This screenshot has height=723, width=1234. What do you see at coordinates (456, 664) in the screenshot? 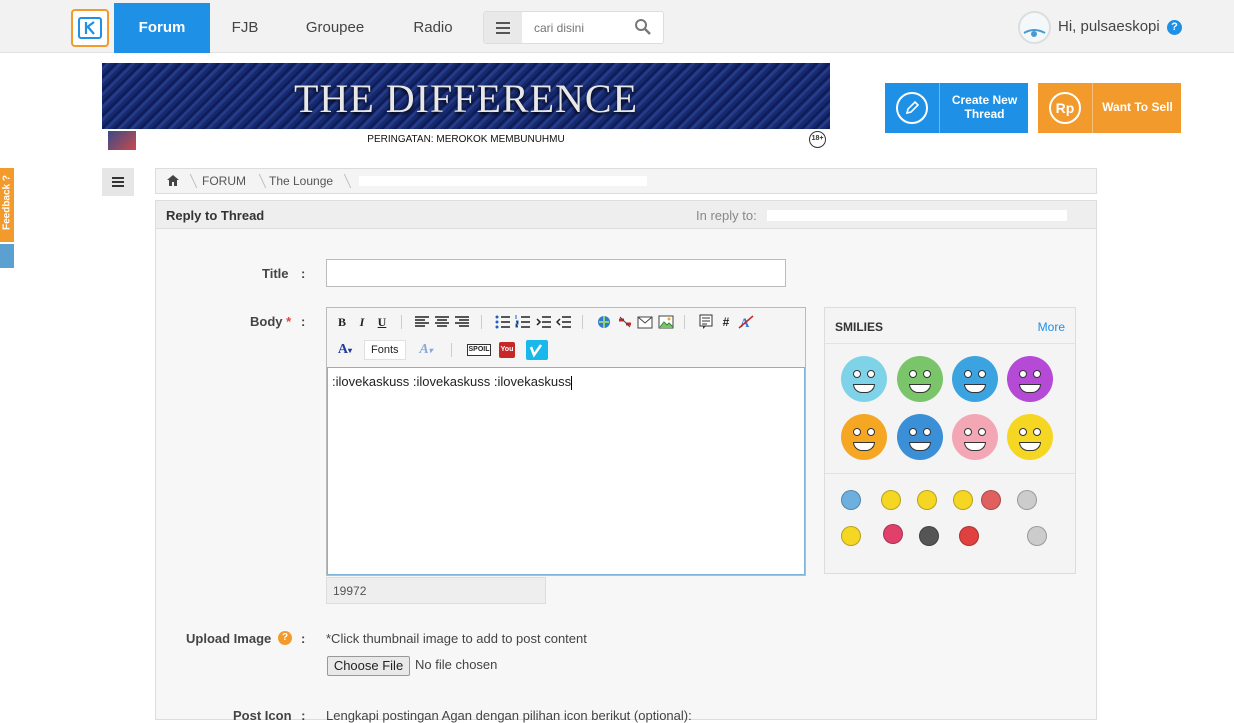
I see `file-status: No file chosen` at bounding box center [456, 664].